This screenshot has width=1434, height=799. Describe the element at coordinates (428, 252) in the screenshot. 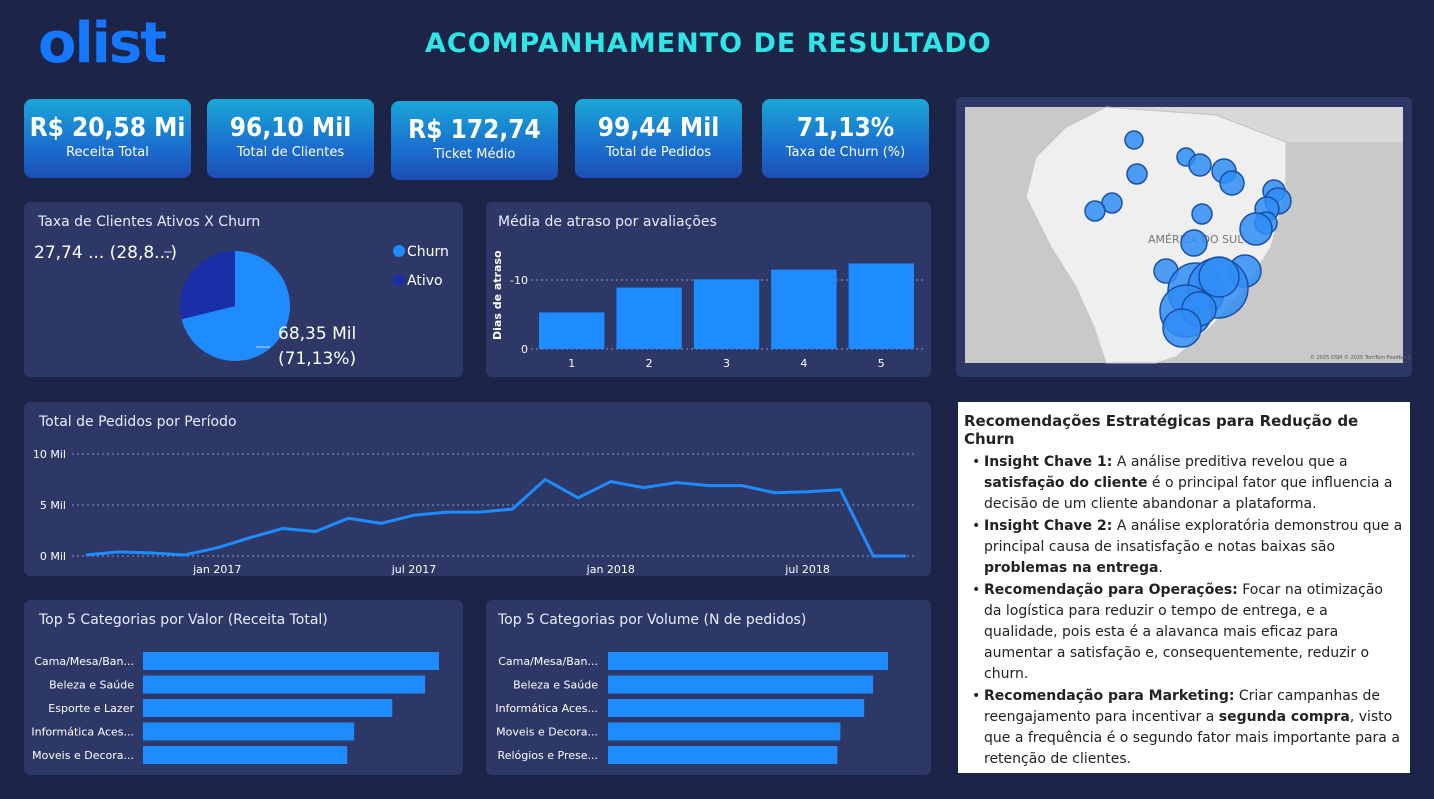

I see `legend-label-churn: Churn` at that location.